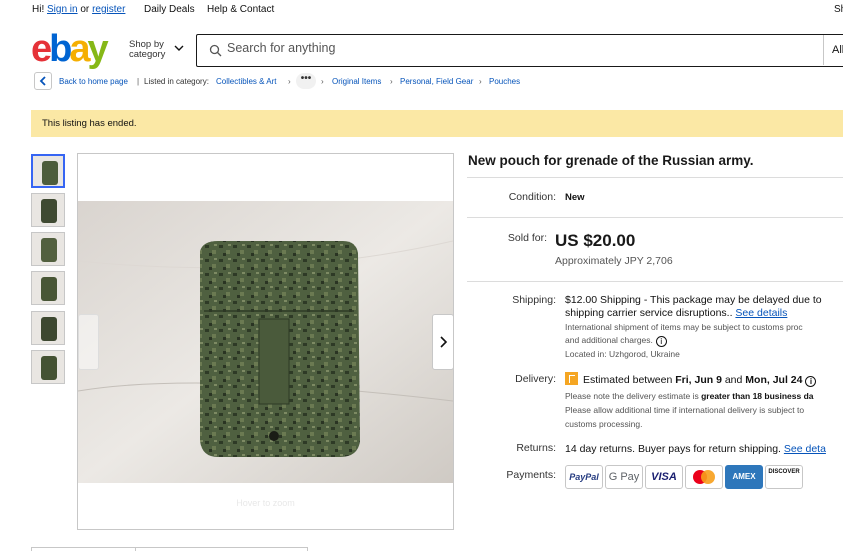 The width and height of the screenshot is (843, 551). Describe the element at coordinates (531, 475) in the screenshot. I see `payments-label: Payments:` at that location.